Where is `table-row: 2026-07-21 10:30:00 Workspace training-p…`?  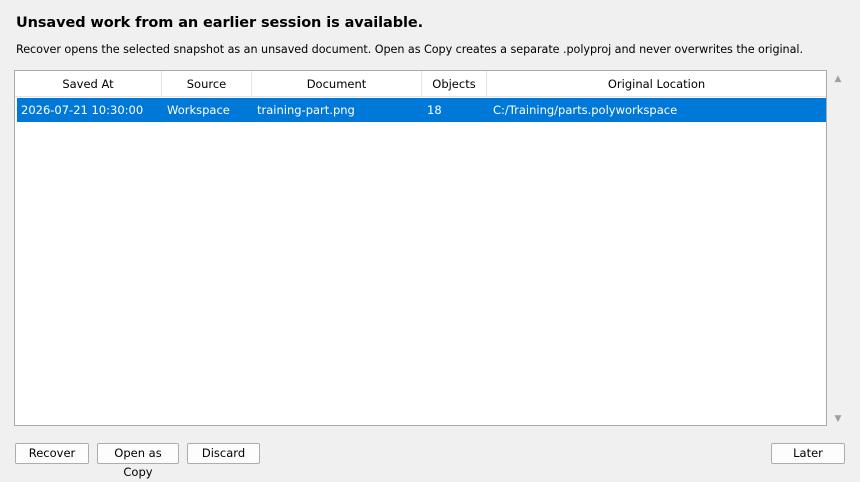 table-row: 2026-07-21 10:30:00 Workspace training-p… is located at coordinates (421, 110).